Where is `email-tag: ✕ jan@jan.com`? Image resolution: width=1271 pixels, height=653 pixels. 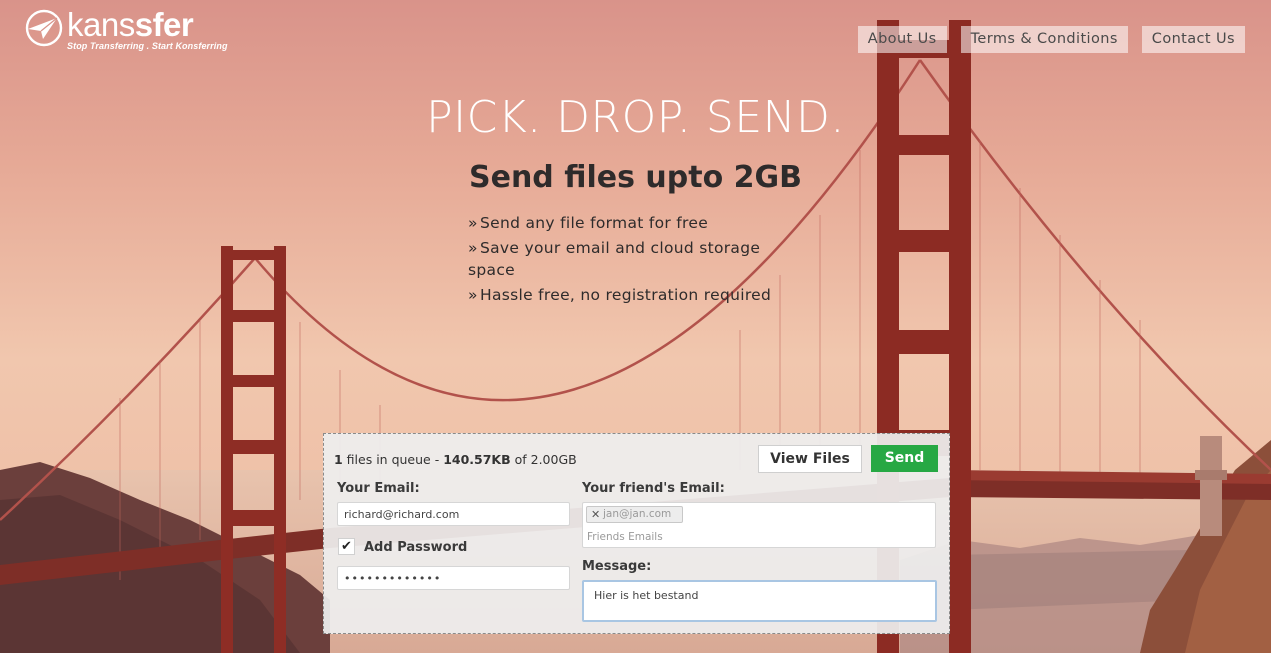
email-tag: ✕ jan@jan.com is located at coordinates (634, 514).